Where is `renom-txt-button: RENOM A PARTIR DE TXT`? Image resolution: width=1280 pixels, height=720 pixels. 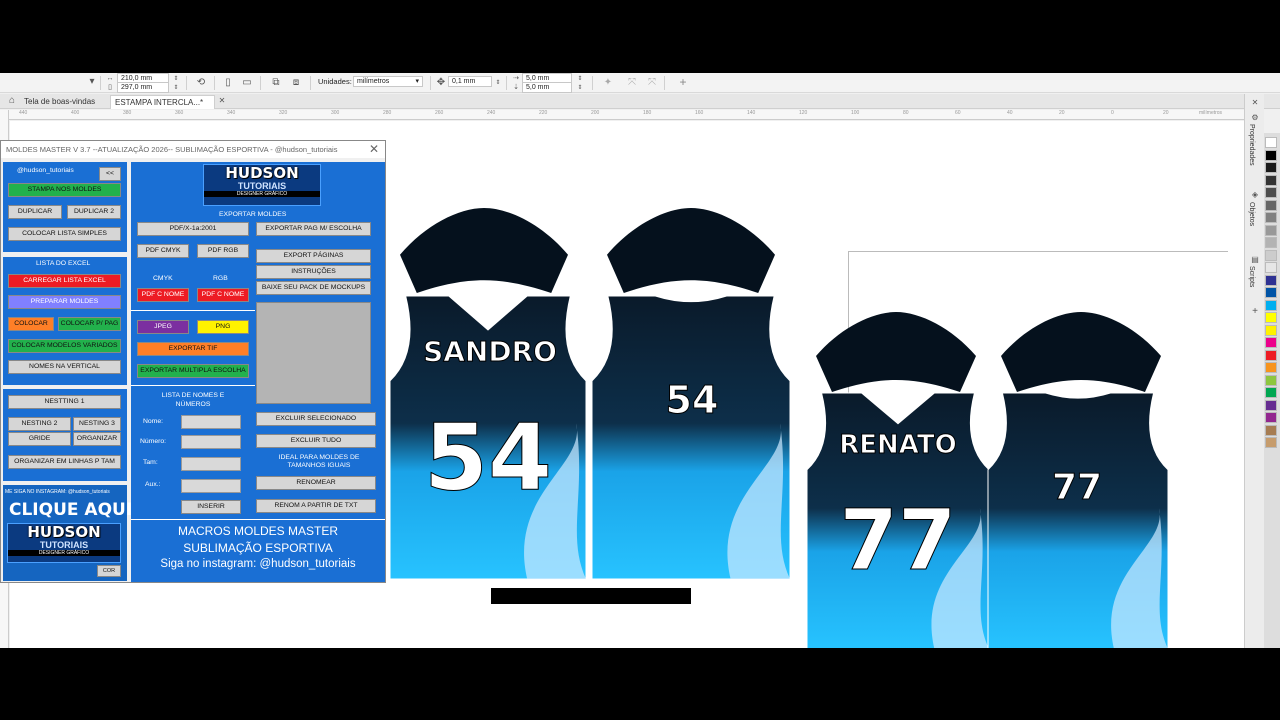 renom-txt-button: RENOM A PARTIR DE TXT is located at coordinates (316, 506).